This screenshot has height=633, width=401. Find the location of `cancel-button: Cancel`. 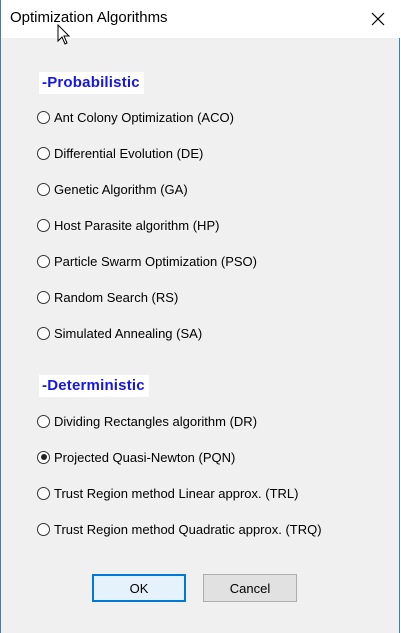

cancel-button: Cancel is located at coordinates (250, 588).